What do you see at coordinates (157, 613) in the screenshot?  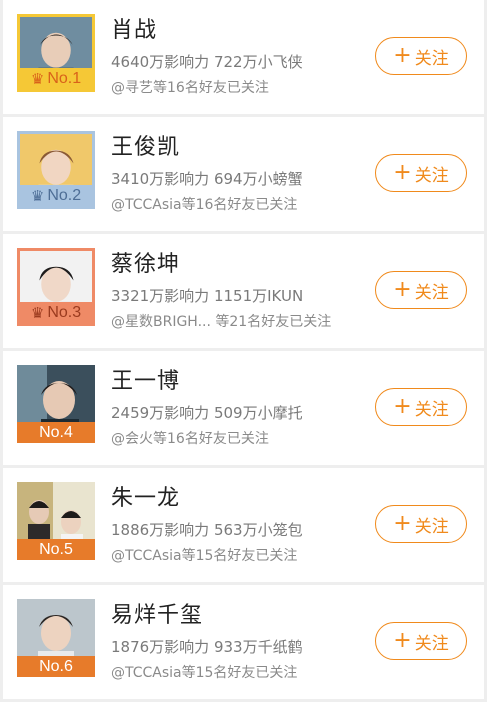 I see `star-name: 易烊千玺` at bounding box center [157, 613].